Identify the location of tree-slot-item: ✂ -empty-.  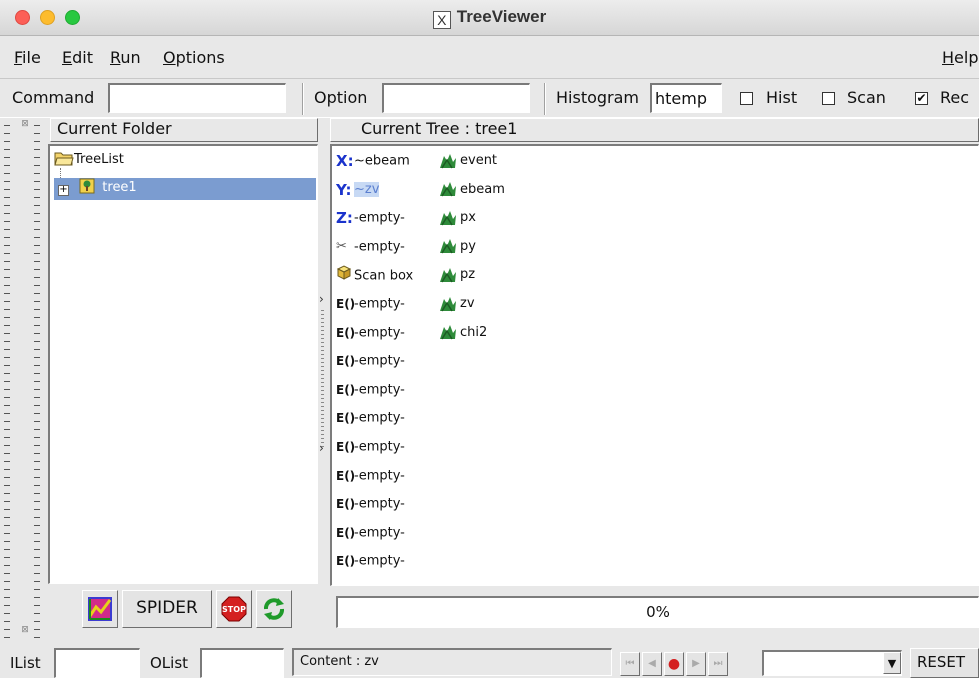
(370, 247).